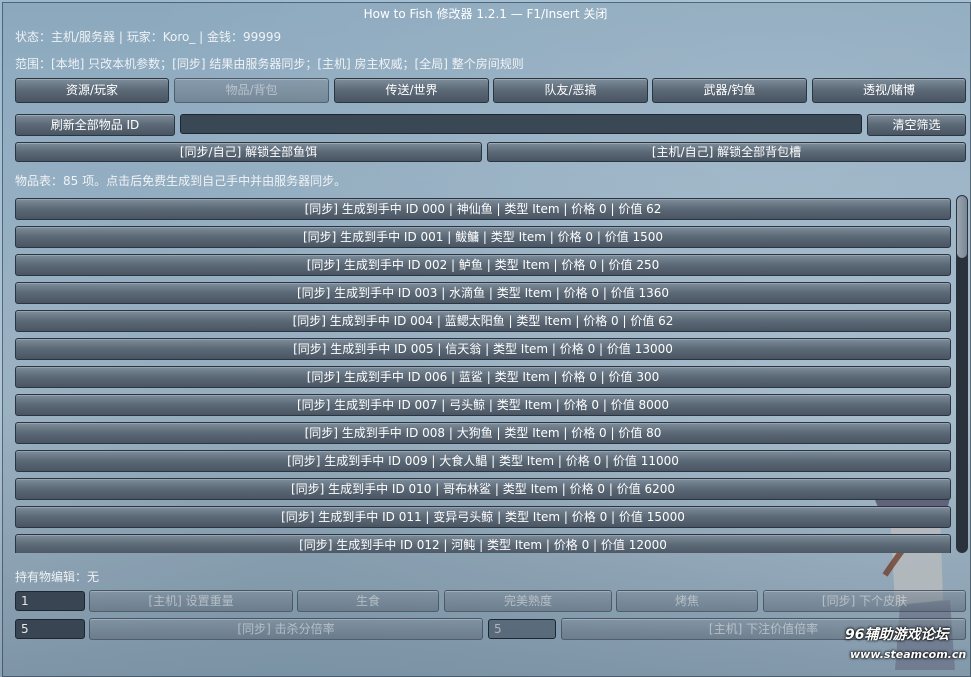  Describe the element at coordinates (962, 374) in the screenshot. I see `item-list-scrollbar` at that location.